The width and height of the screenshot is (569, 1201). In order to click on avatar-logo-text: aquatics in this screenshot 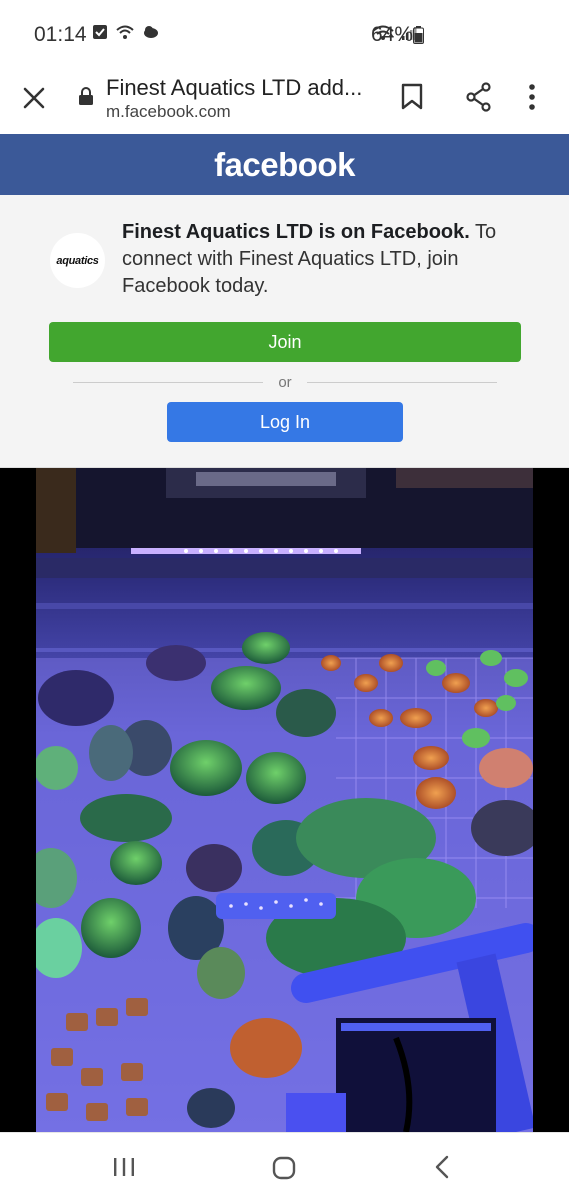, I will do `click(77, 260)`.